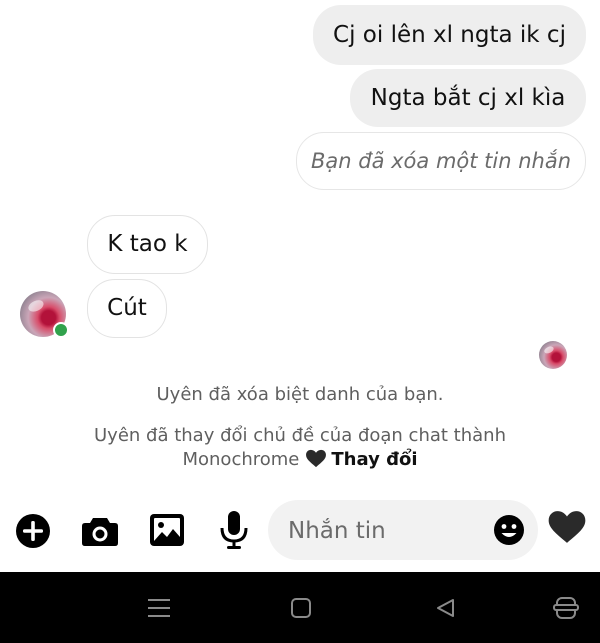  I want to click on microphone-icon, so click(234, 530).